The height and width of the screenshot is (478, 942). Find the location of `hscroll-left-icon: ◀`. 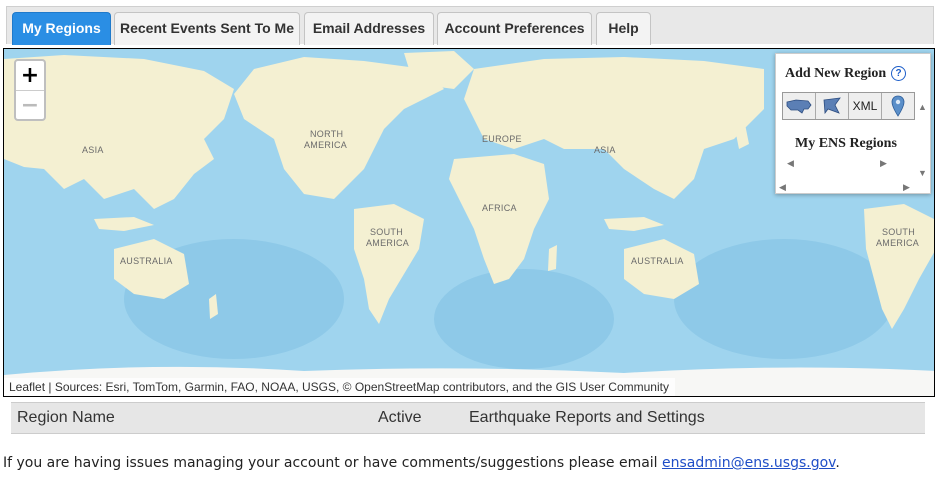

hscroll-left-icon: ◀ is located at coordinates (782, 187).